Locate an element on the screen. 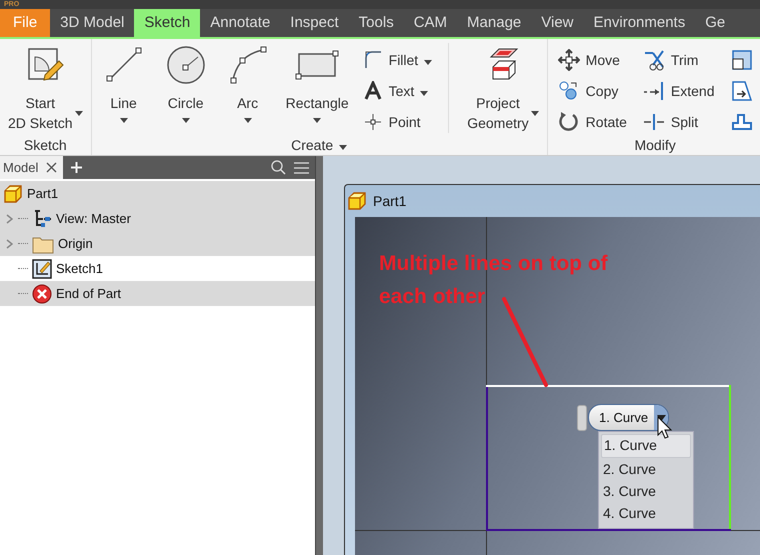  view-tree-icon is located at coordinates (42, 218).